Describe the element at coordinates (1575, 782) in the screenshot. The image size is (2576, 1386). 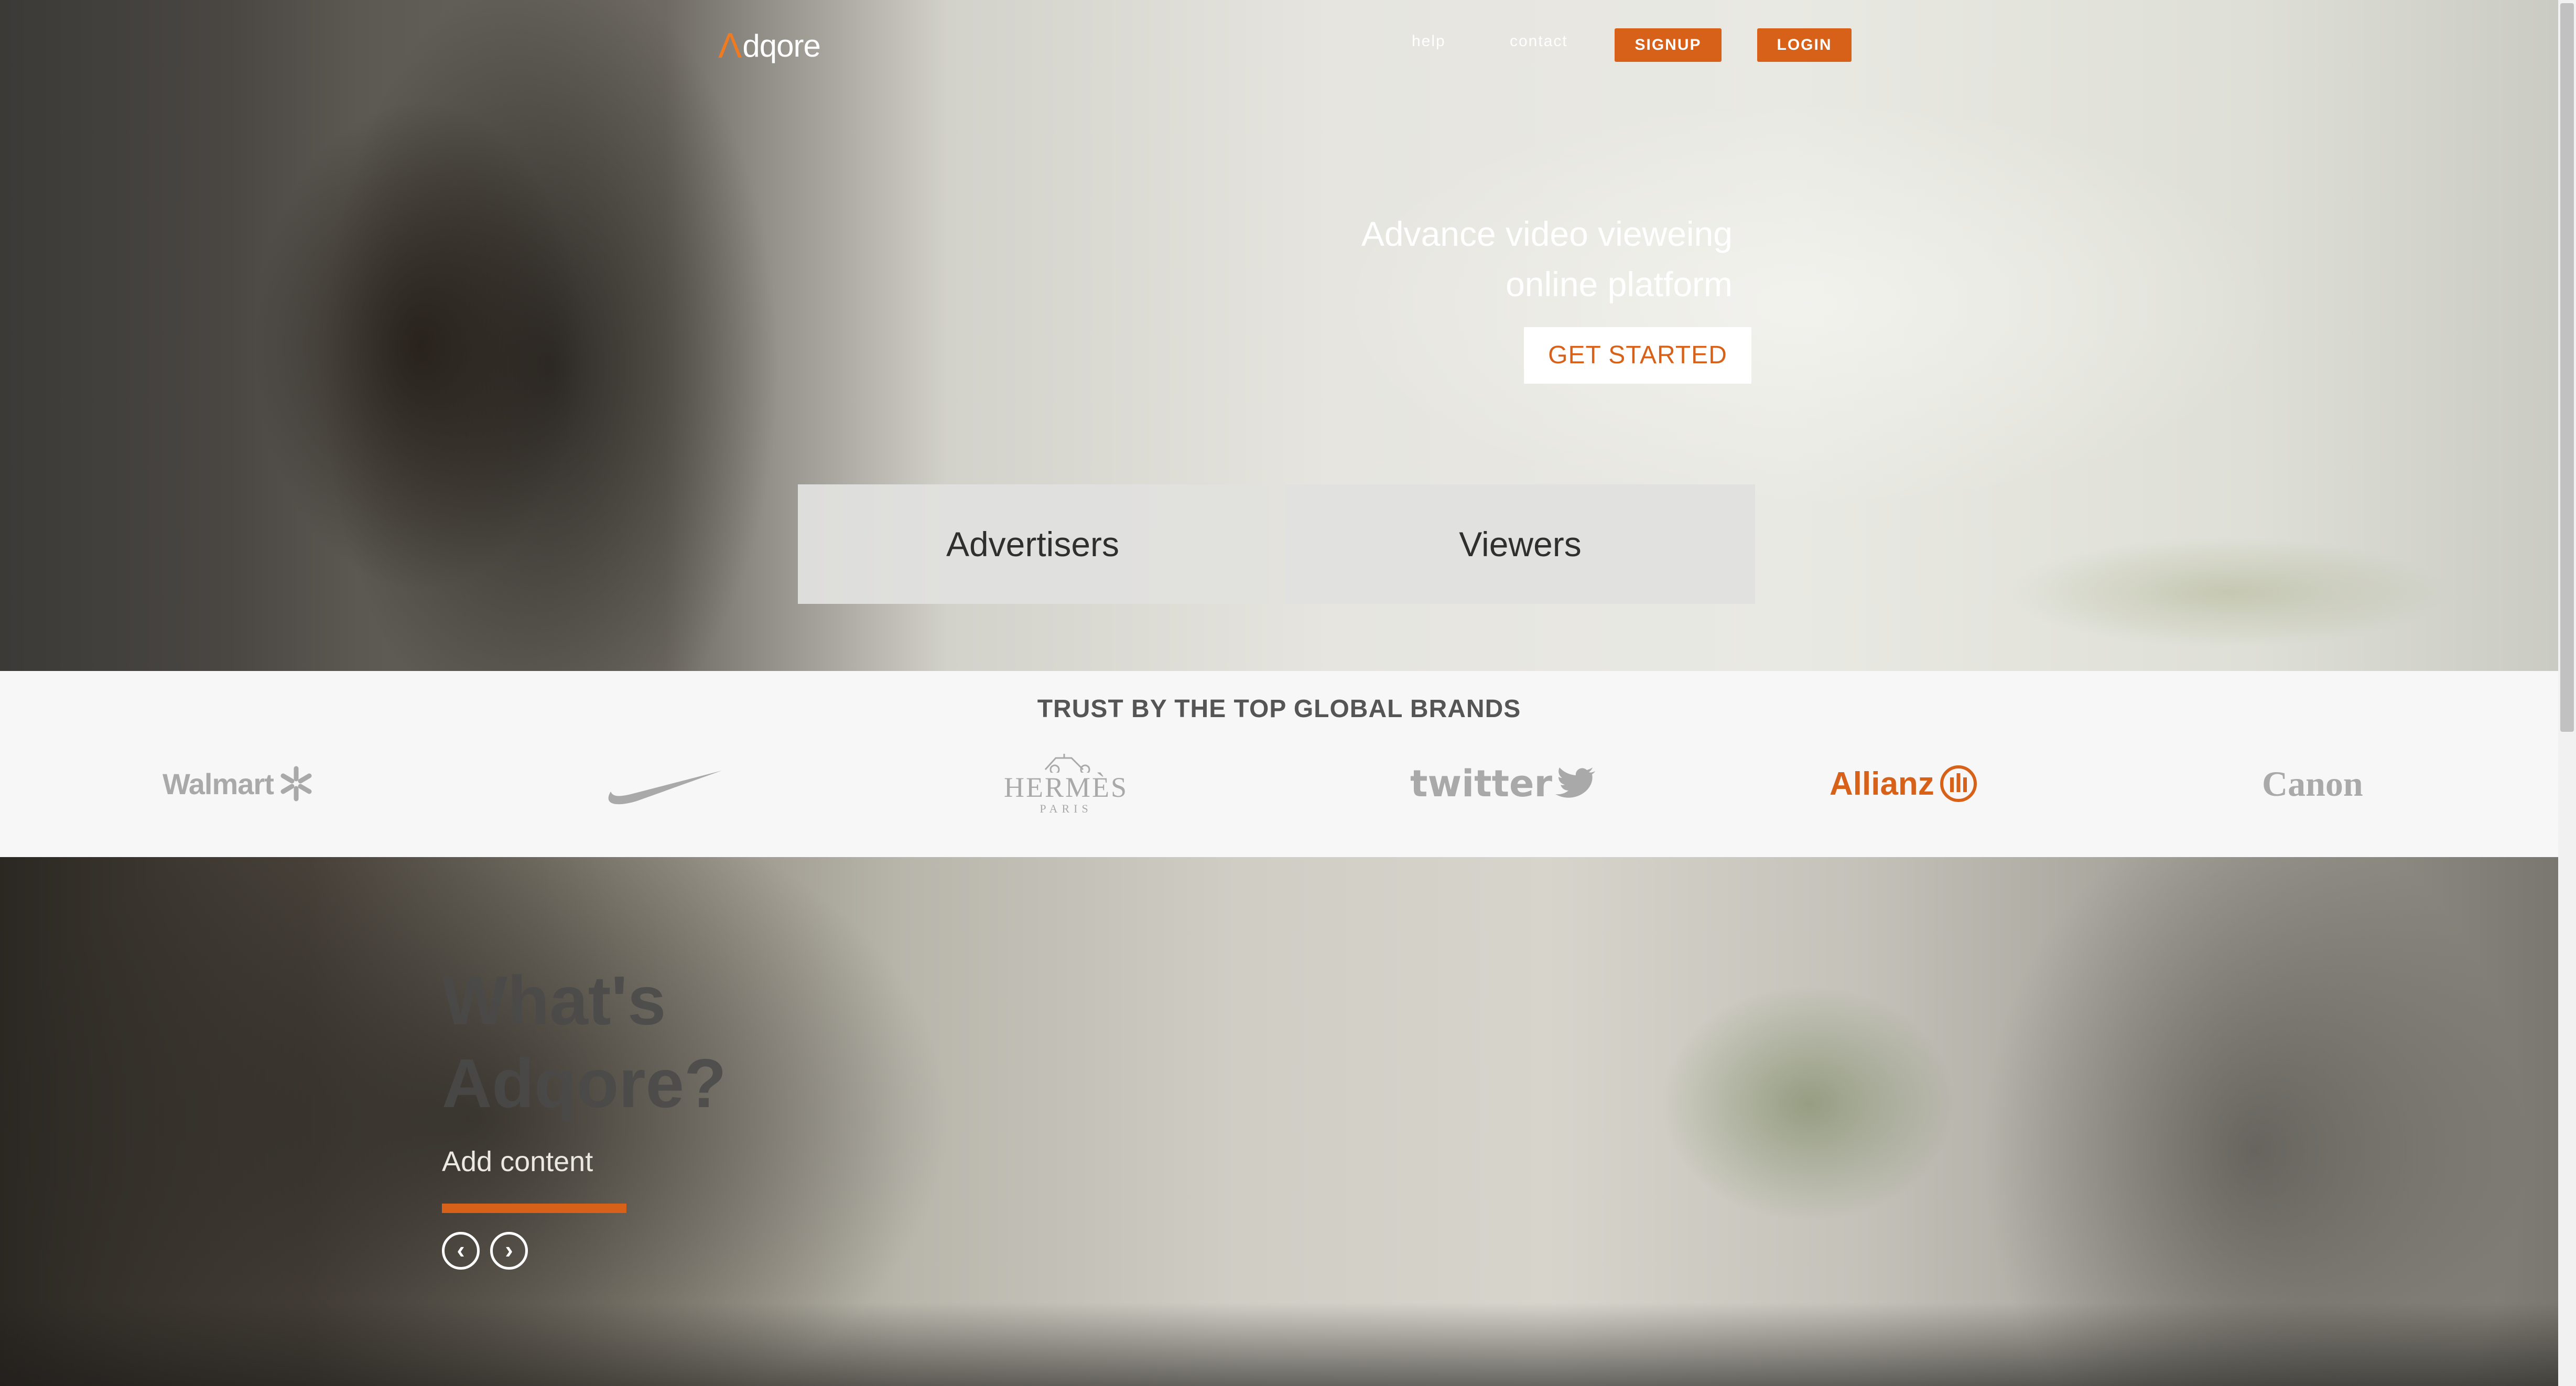
I see `twitter-bird-icon` at that location.